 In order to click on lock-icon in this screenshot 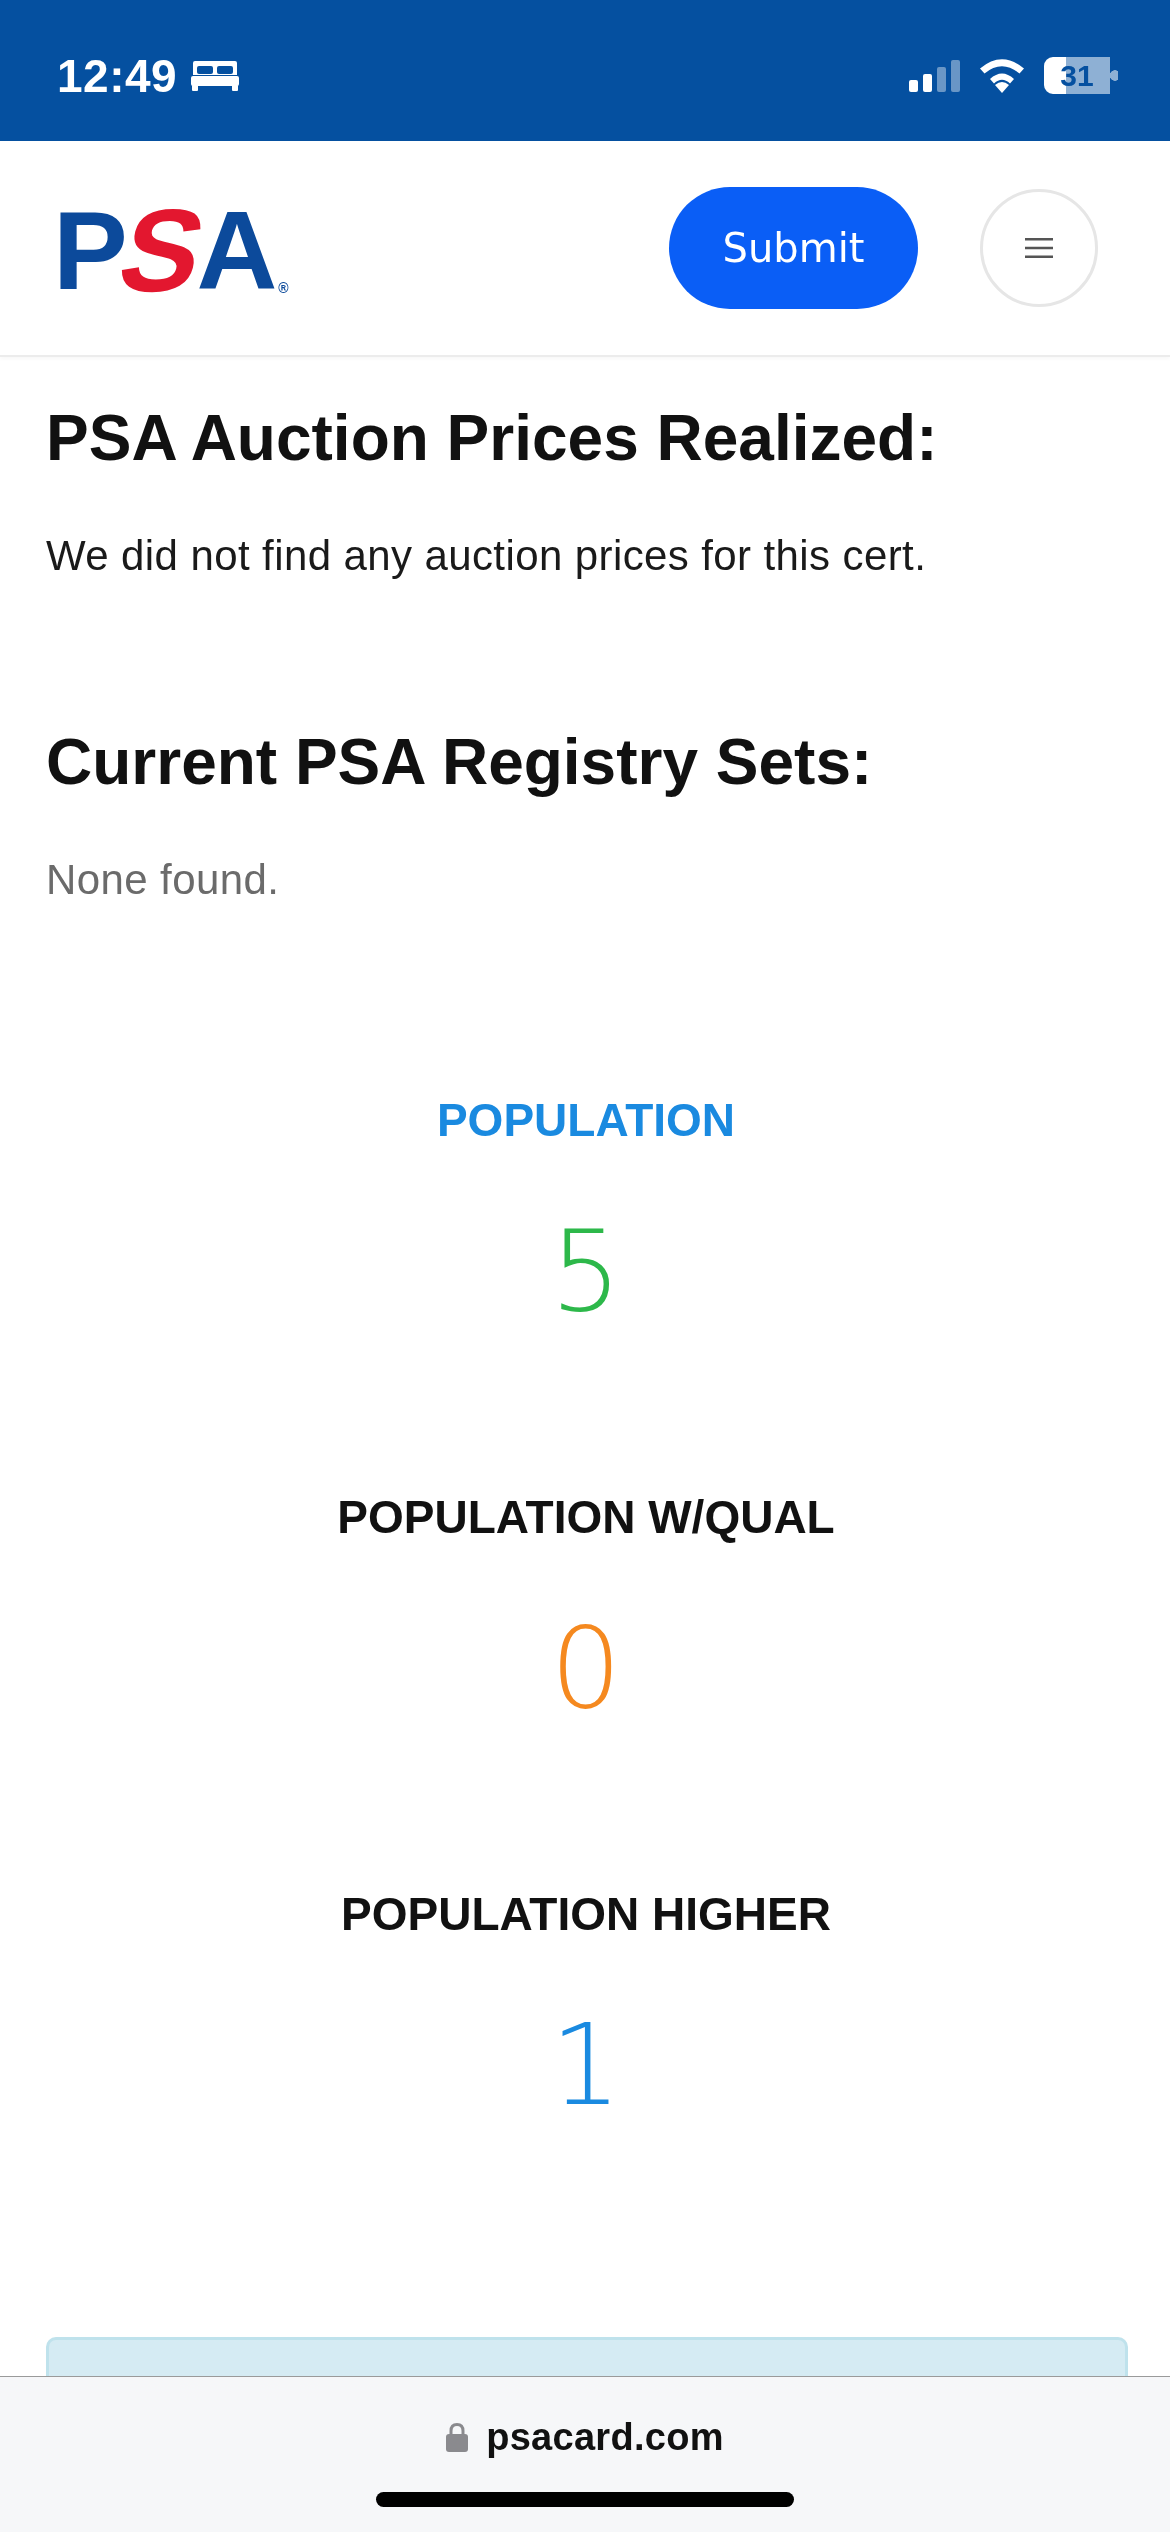, I will do `click(457, 2437)`.